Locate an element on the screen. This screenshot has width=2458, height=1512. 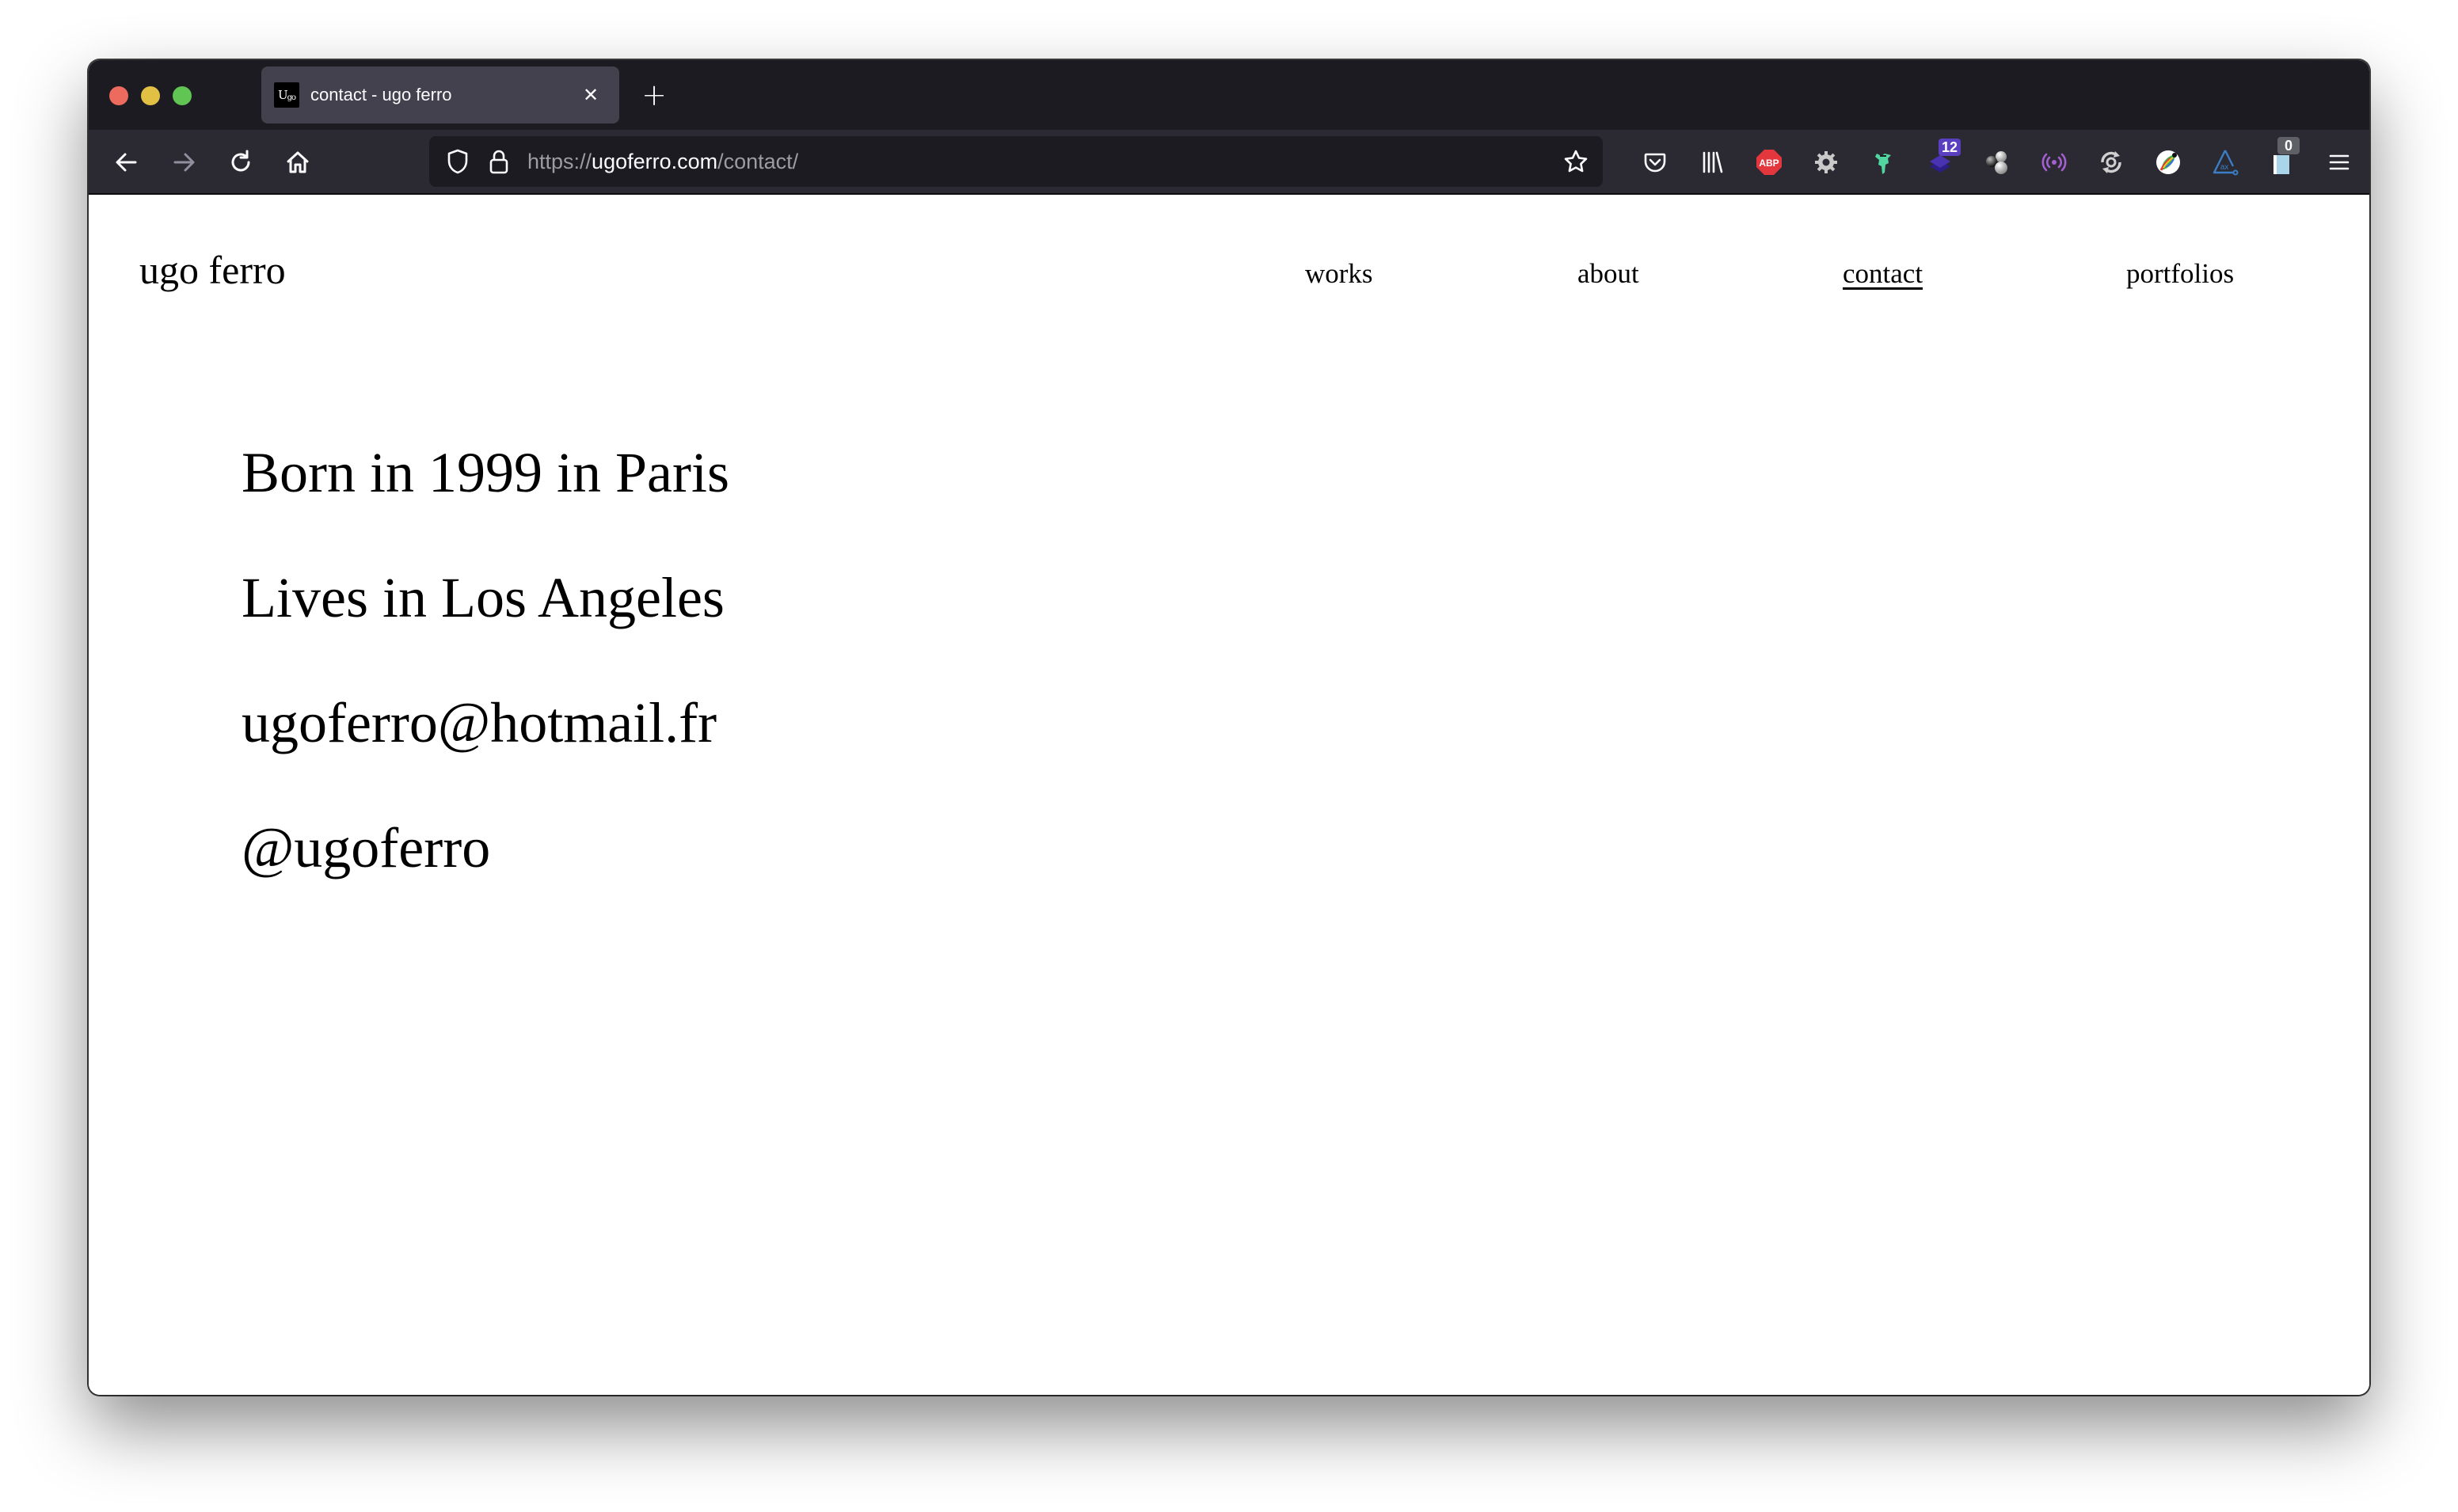
adblock-plus-button: ABP is located at coordinates (1769, 162).